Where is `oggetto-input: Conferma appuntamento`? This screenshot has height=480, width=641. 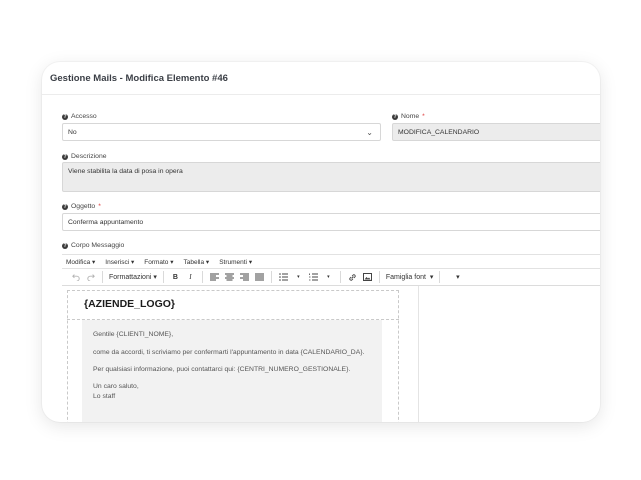 oggetto-input: Conferma appuntamento is located at coordinates (331, 222).